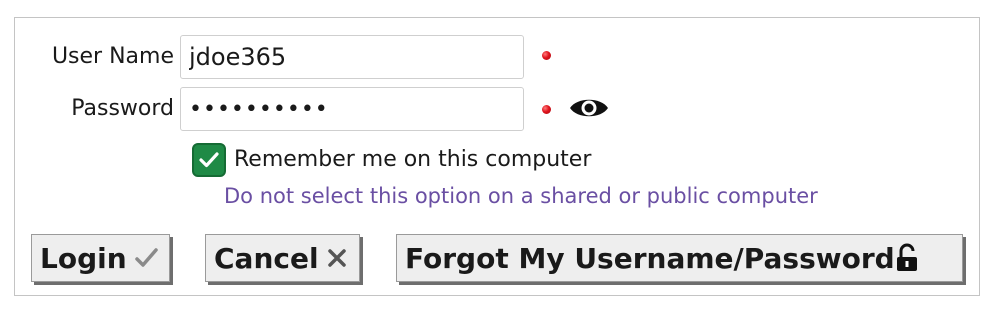  I want to click on eye-icon, so click(589, 108).